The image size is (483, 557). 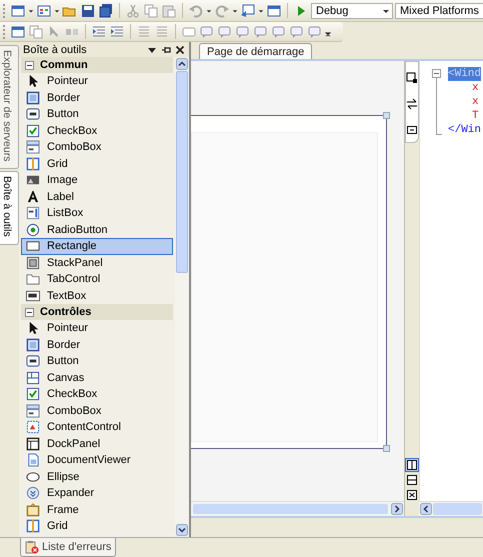 I want to click on scroll-down-icon, so click(x=182, y=530).